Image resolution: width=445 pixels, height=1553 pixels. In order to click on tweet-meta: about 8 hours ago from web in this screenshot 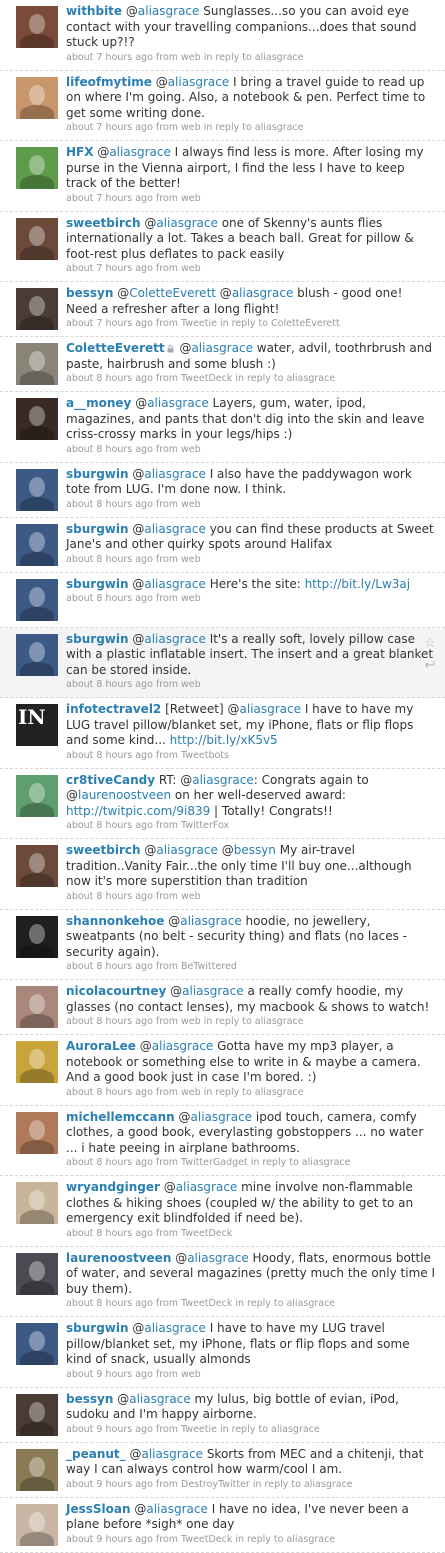, I will do `click(133, 559)`.